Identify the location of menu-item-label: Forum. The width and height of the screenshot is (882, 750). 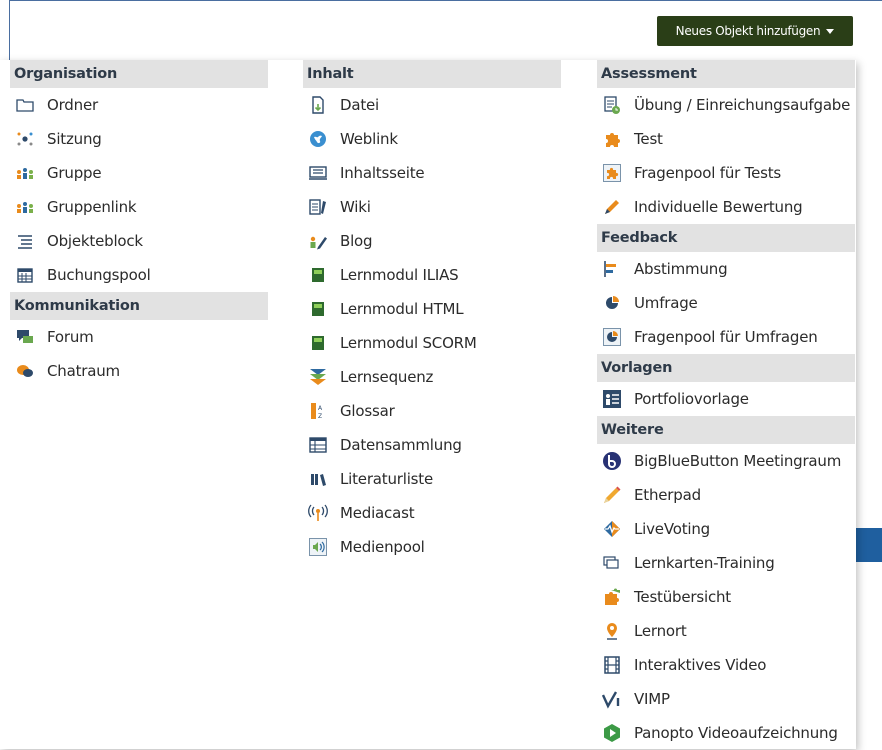
(70, 337).